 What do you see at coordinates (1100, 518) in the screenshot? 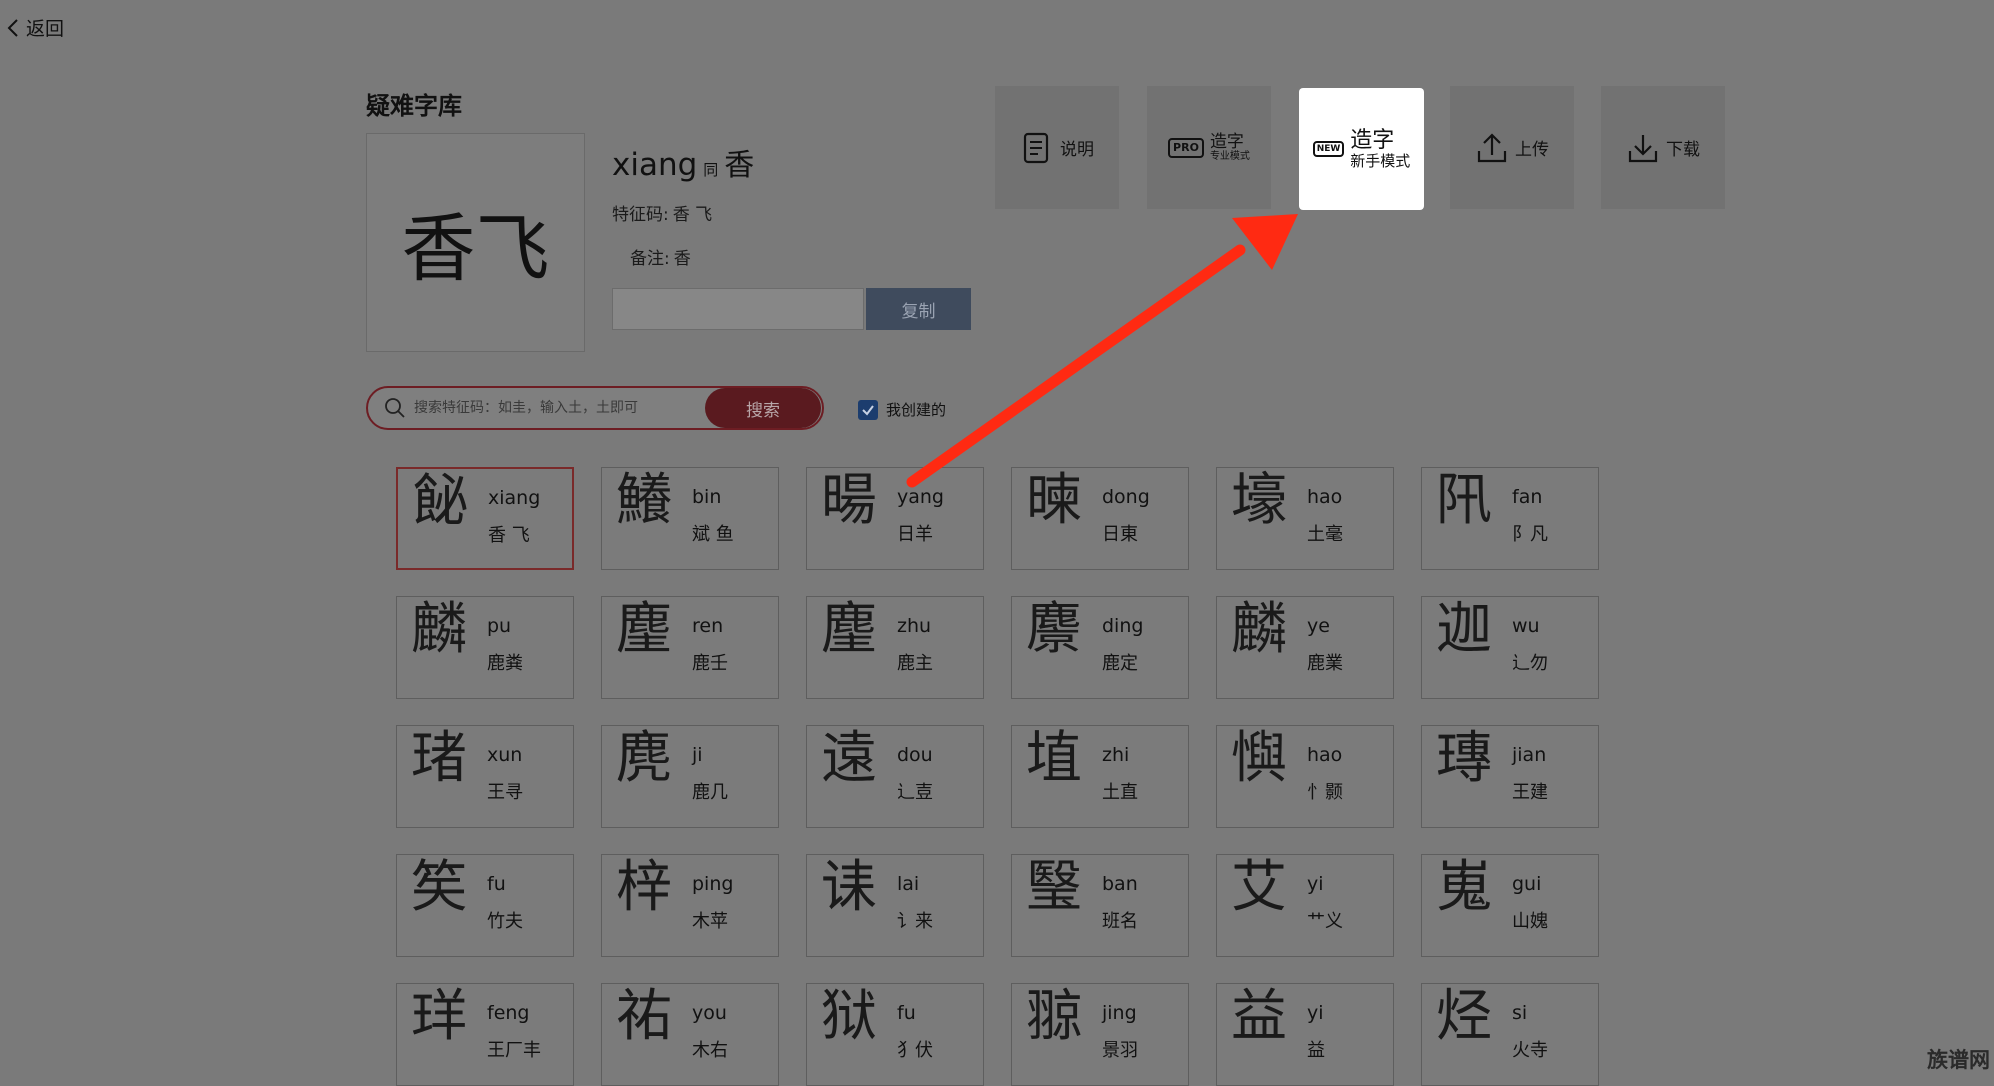
I see `glyph-card: 暕 dong 日東` at bounding box center [1100, 518].